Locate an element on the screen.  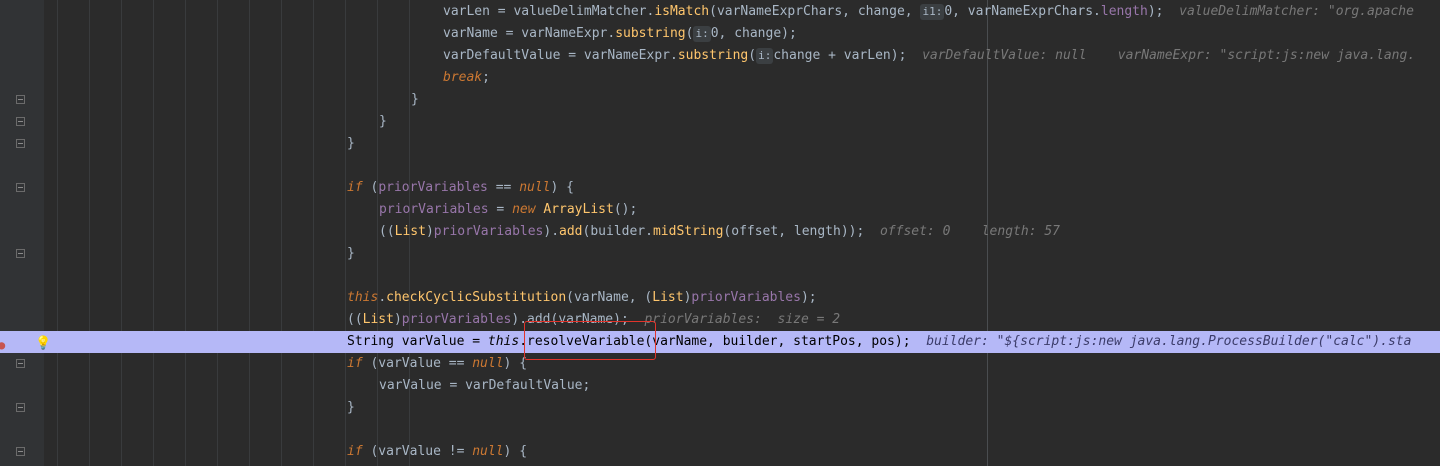
method-call: add is located at coordinates (571, 231).